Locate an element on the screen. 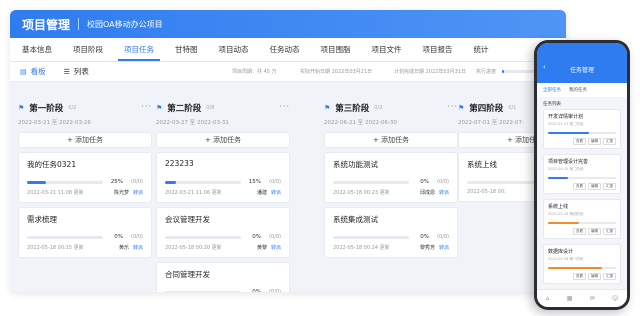 The height and width of the screenshot is (316, 640). task-title: 系统集成测试 is located at coordinates (355, 219).